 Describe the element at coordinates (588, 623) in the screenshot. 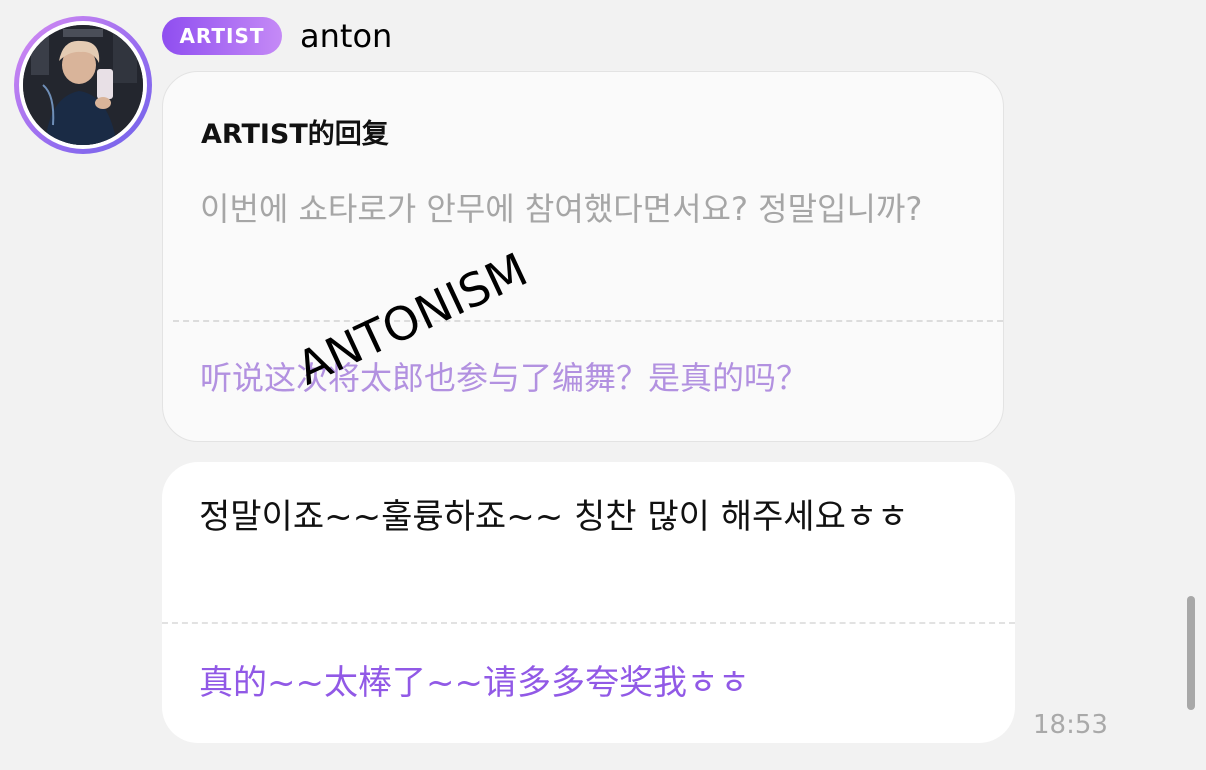

I see `message-divider` at that location.